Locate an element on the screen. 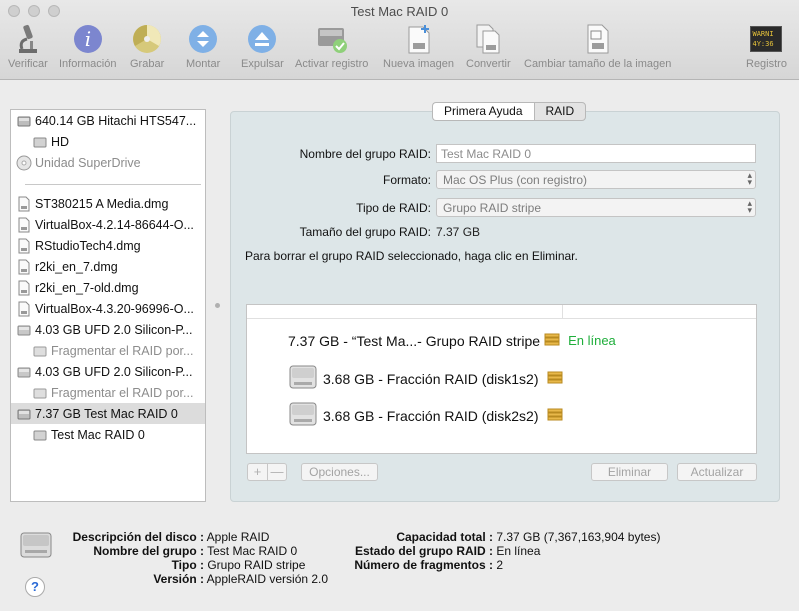 Image resolution: width=799 pixels, height=611 pixels. raid-type-select: Grupo RAID stripe ▴ ▾ is located at coordinates (596, 207).